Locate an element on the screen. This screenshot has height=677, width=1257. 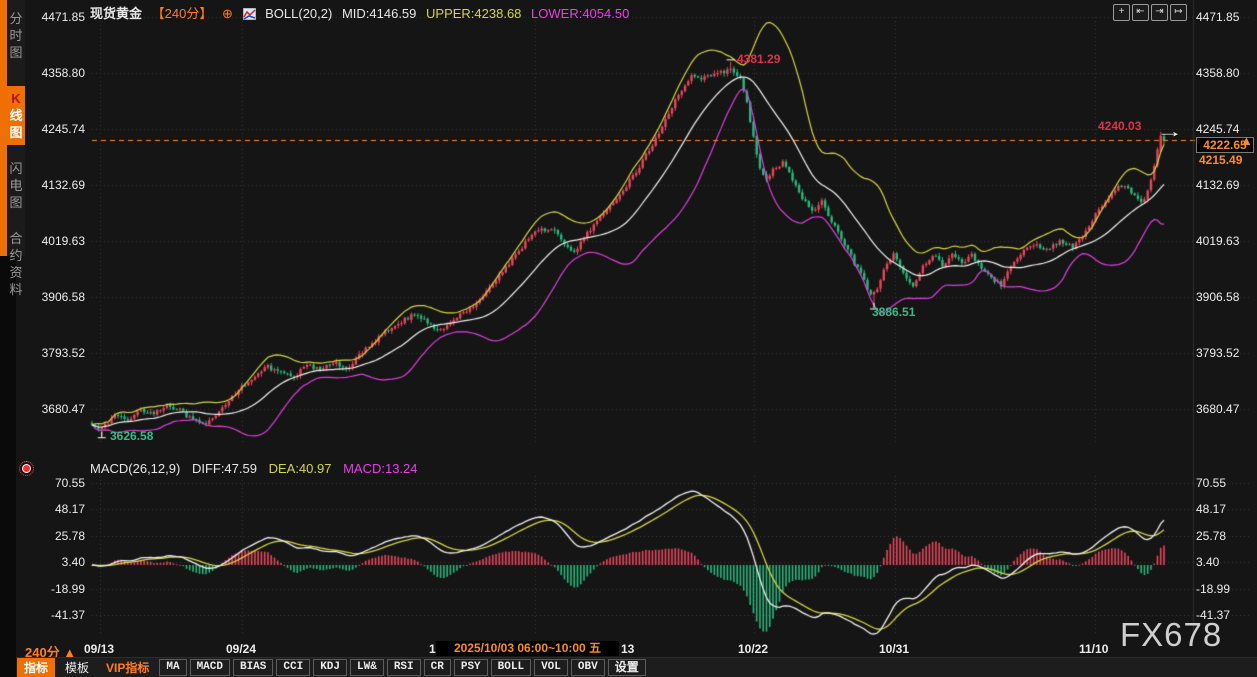
xaxis-tick: 11/10 is located at coordinates (1094, 649).